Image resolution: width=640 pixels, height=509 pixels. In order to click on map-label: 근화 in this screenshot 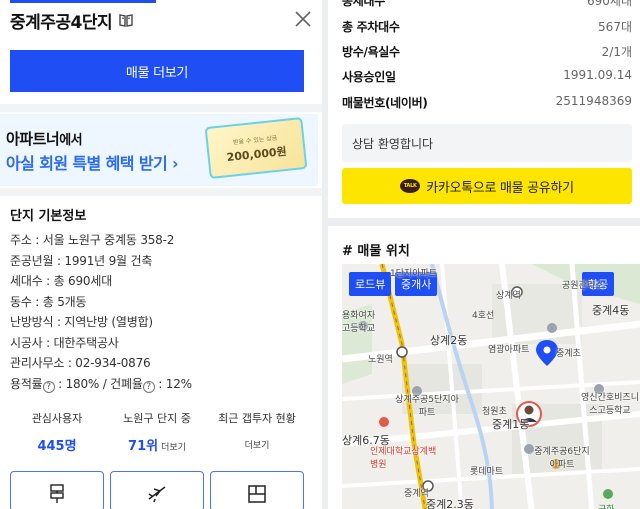, I will do `click(606, 505)`.